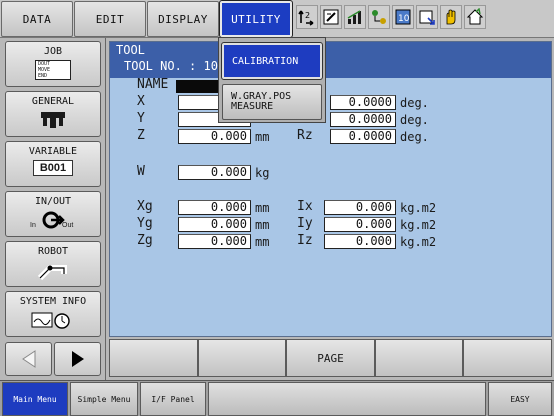 This screenshot has width=554, height=416. I want to click on utility-dropdown-menu: CALIBRATION W.GRAY.POS MEASURE, so click(272, 80).